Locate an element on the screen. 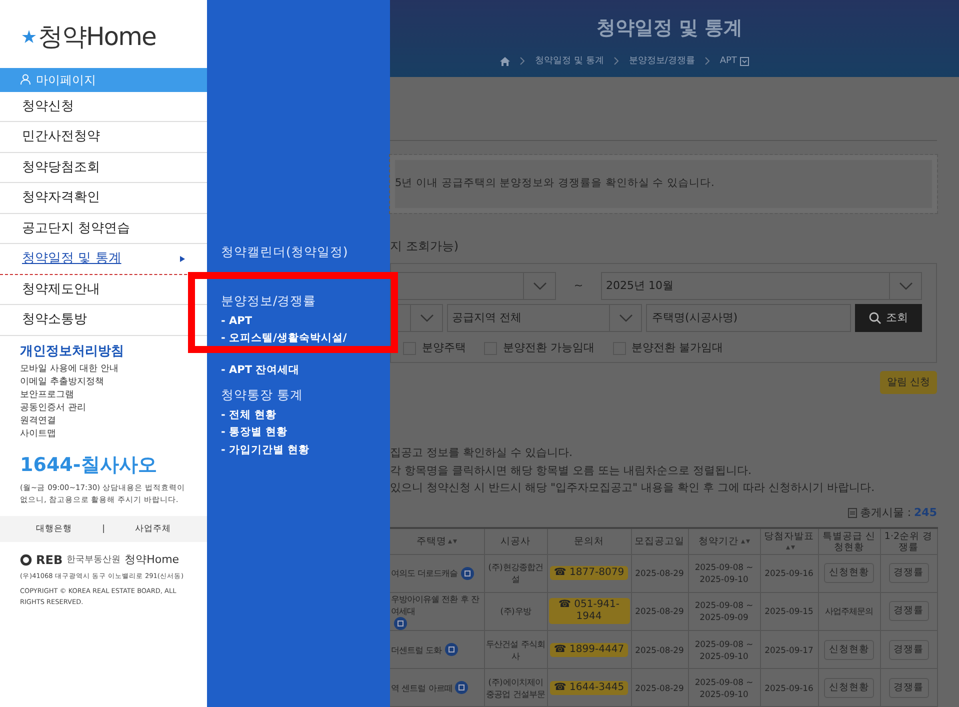 The height and width of the screenshot is (707, 959). table-cell: (주)에이치제이중공업 건설부문 is located at coordinates (515, 687).